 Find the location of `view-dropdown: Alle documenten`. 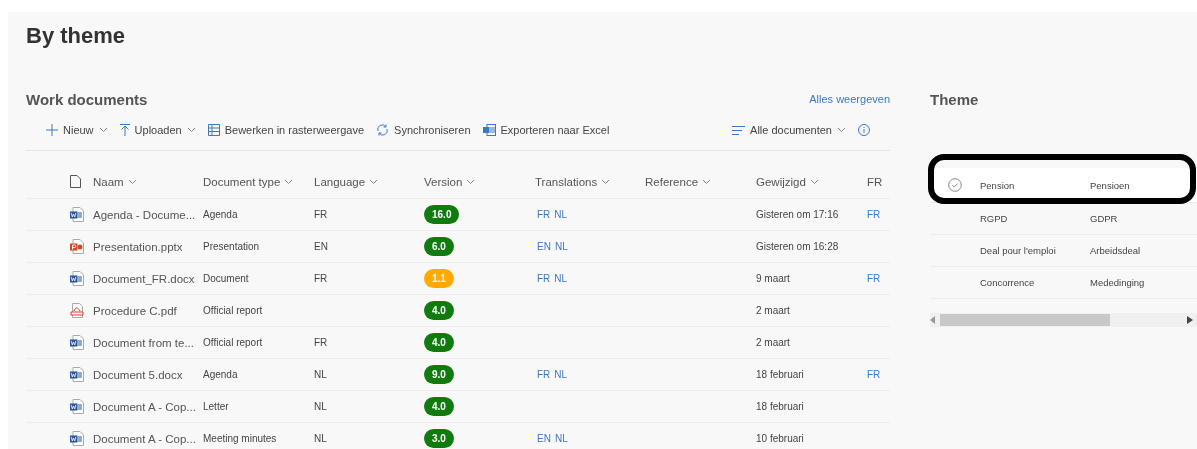

view-dropdown: Alle documenten is located at coordinates (789, 130).